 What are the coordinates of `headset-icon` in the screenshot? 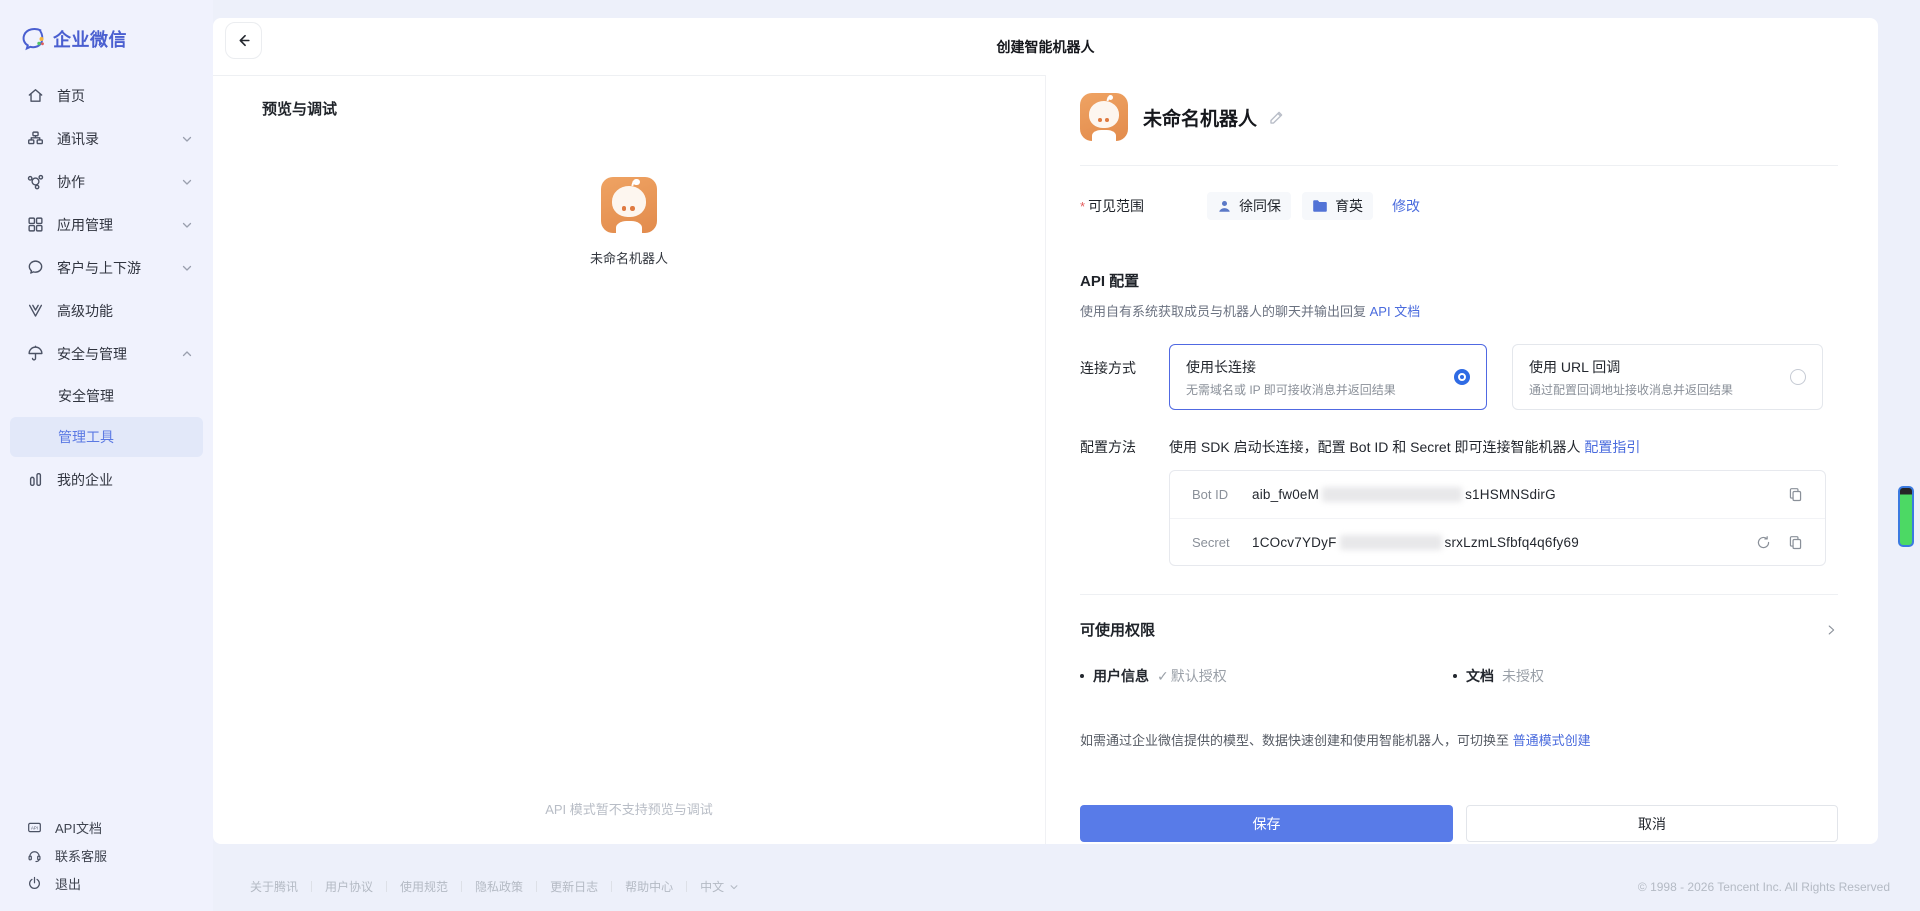 It's located at (34, 855).